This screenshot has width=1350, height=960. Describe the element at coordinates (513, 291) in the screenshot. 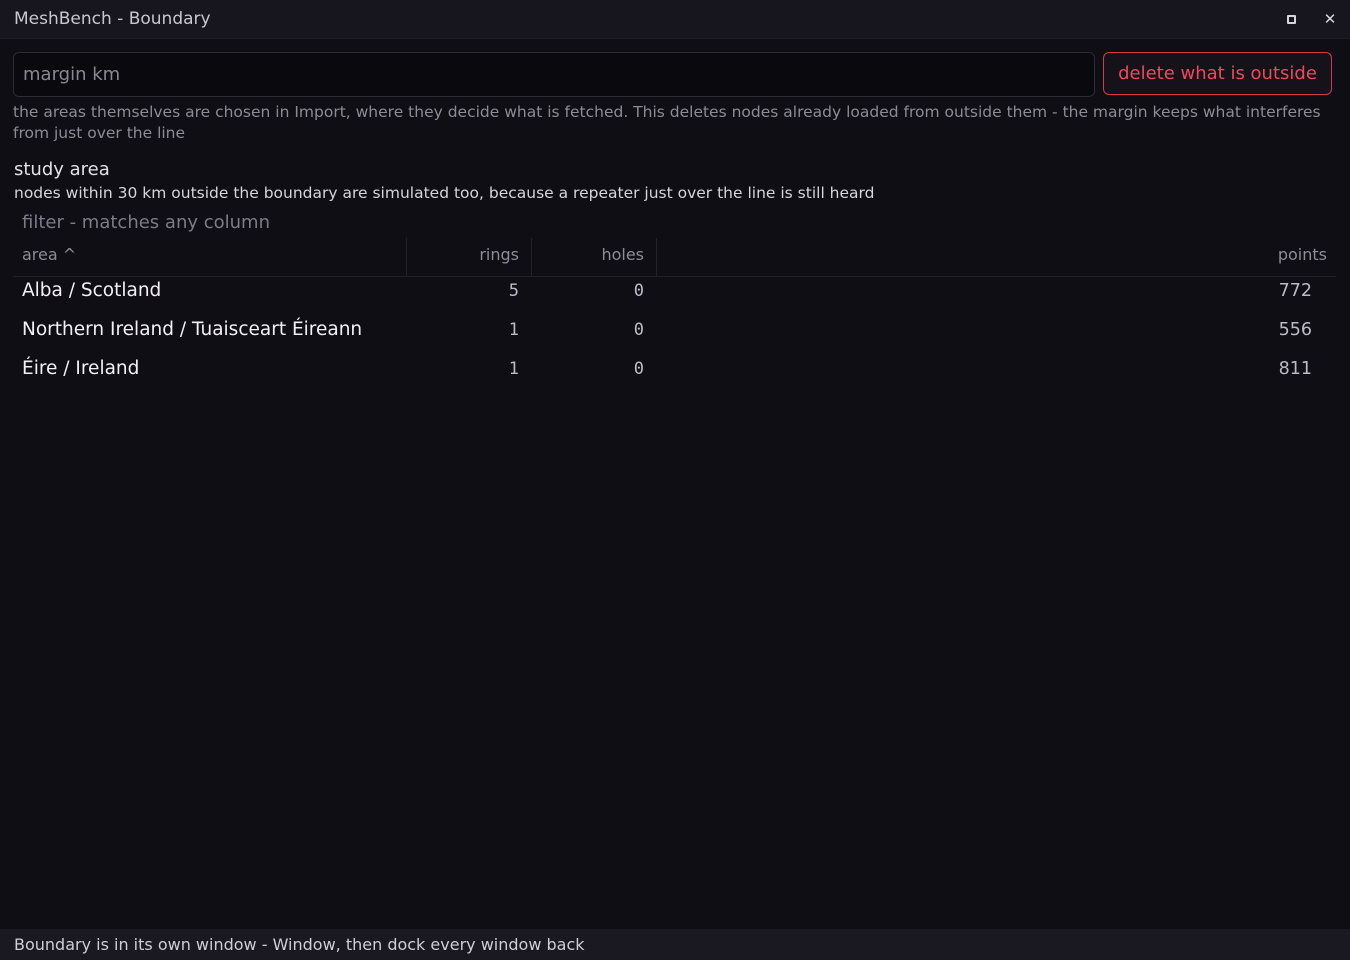

I see `cell-rings: 5` at that location.